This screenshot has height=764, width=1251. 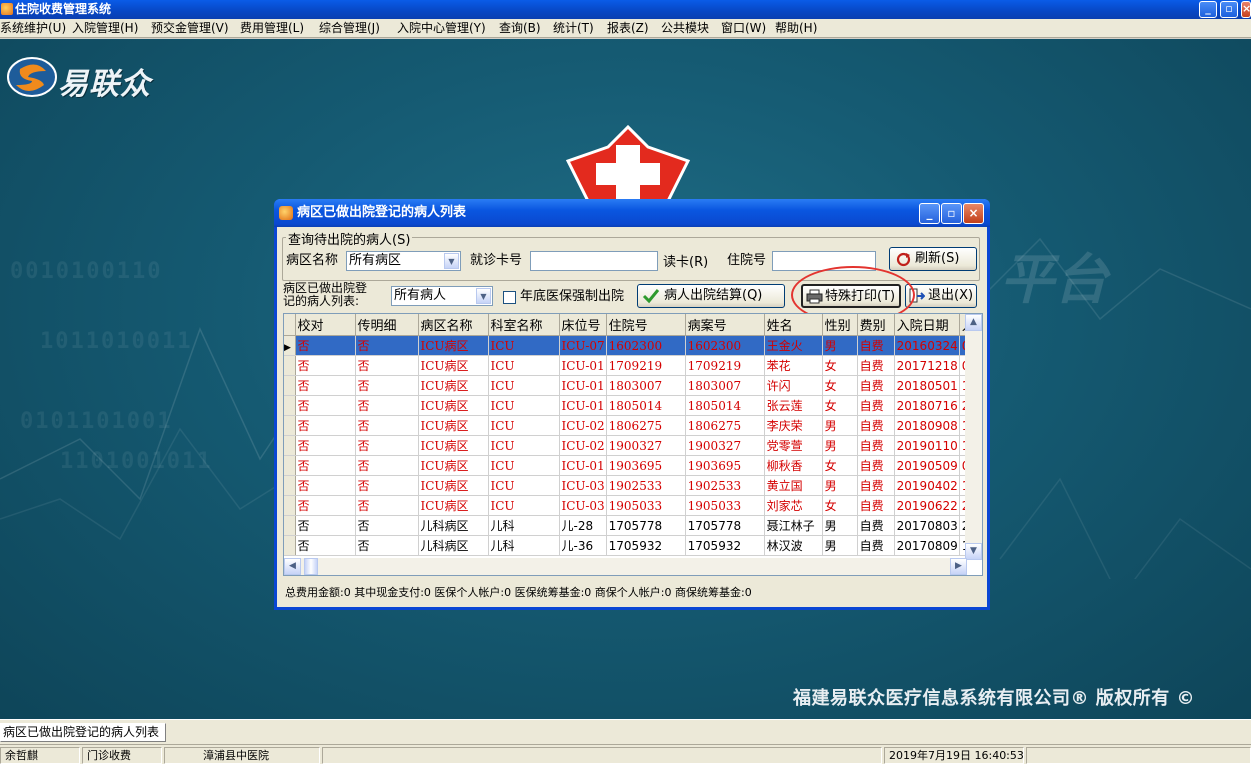 I want to click on menu-fees: 费用管理(L), so click(x=272, y=28).